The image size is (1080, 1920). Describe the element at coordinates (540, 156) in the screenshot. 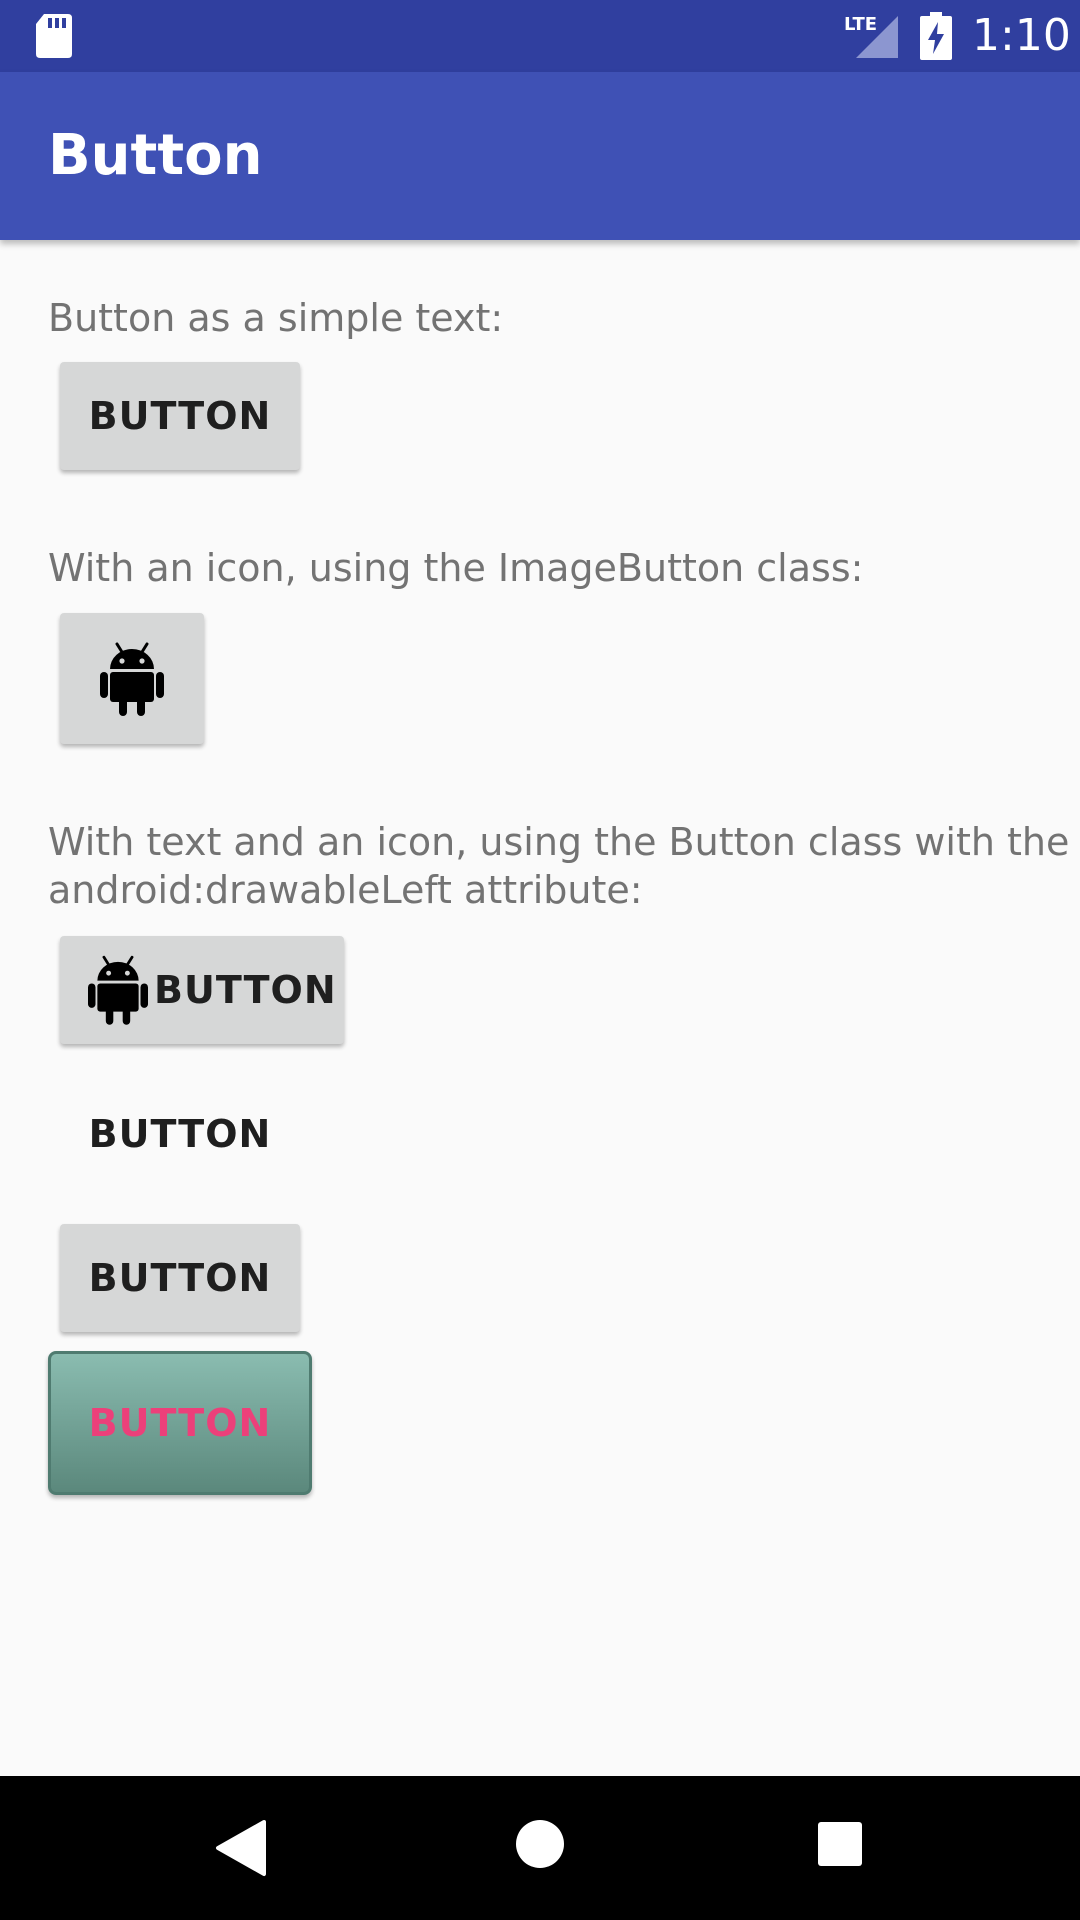

I see `app-bar: Button` at that location.